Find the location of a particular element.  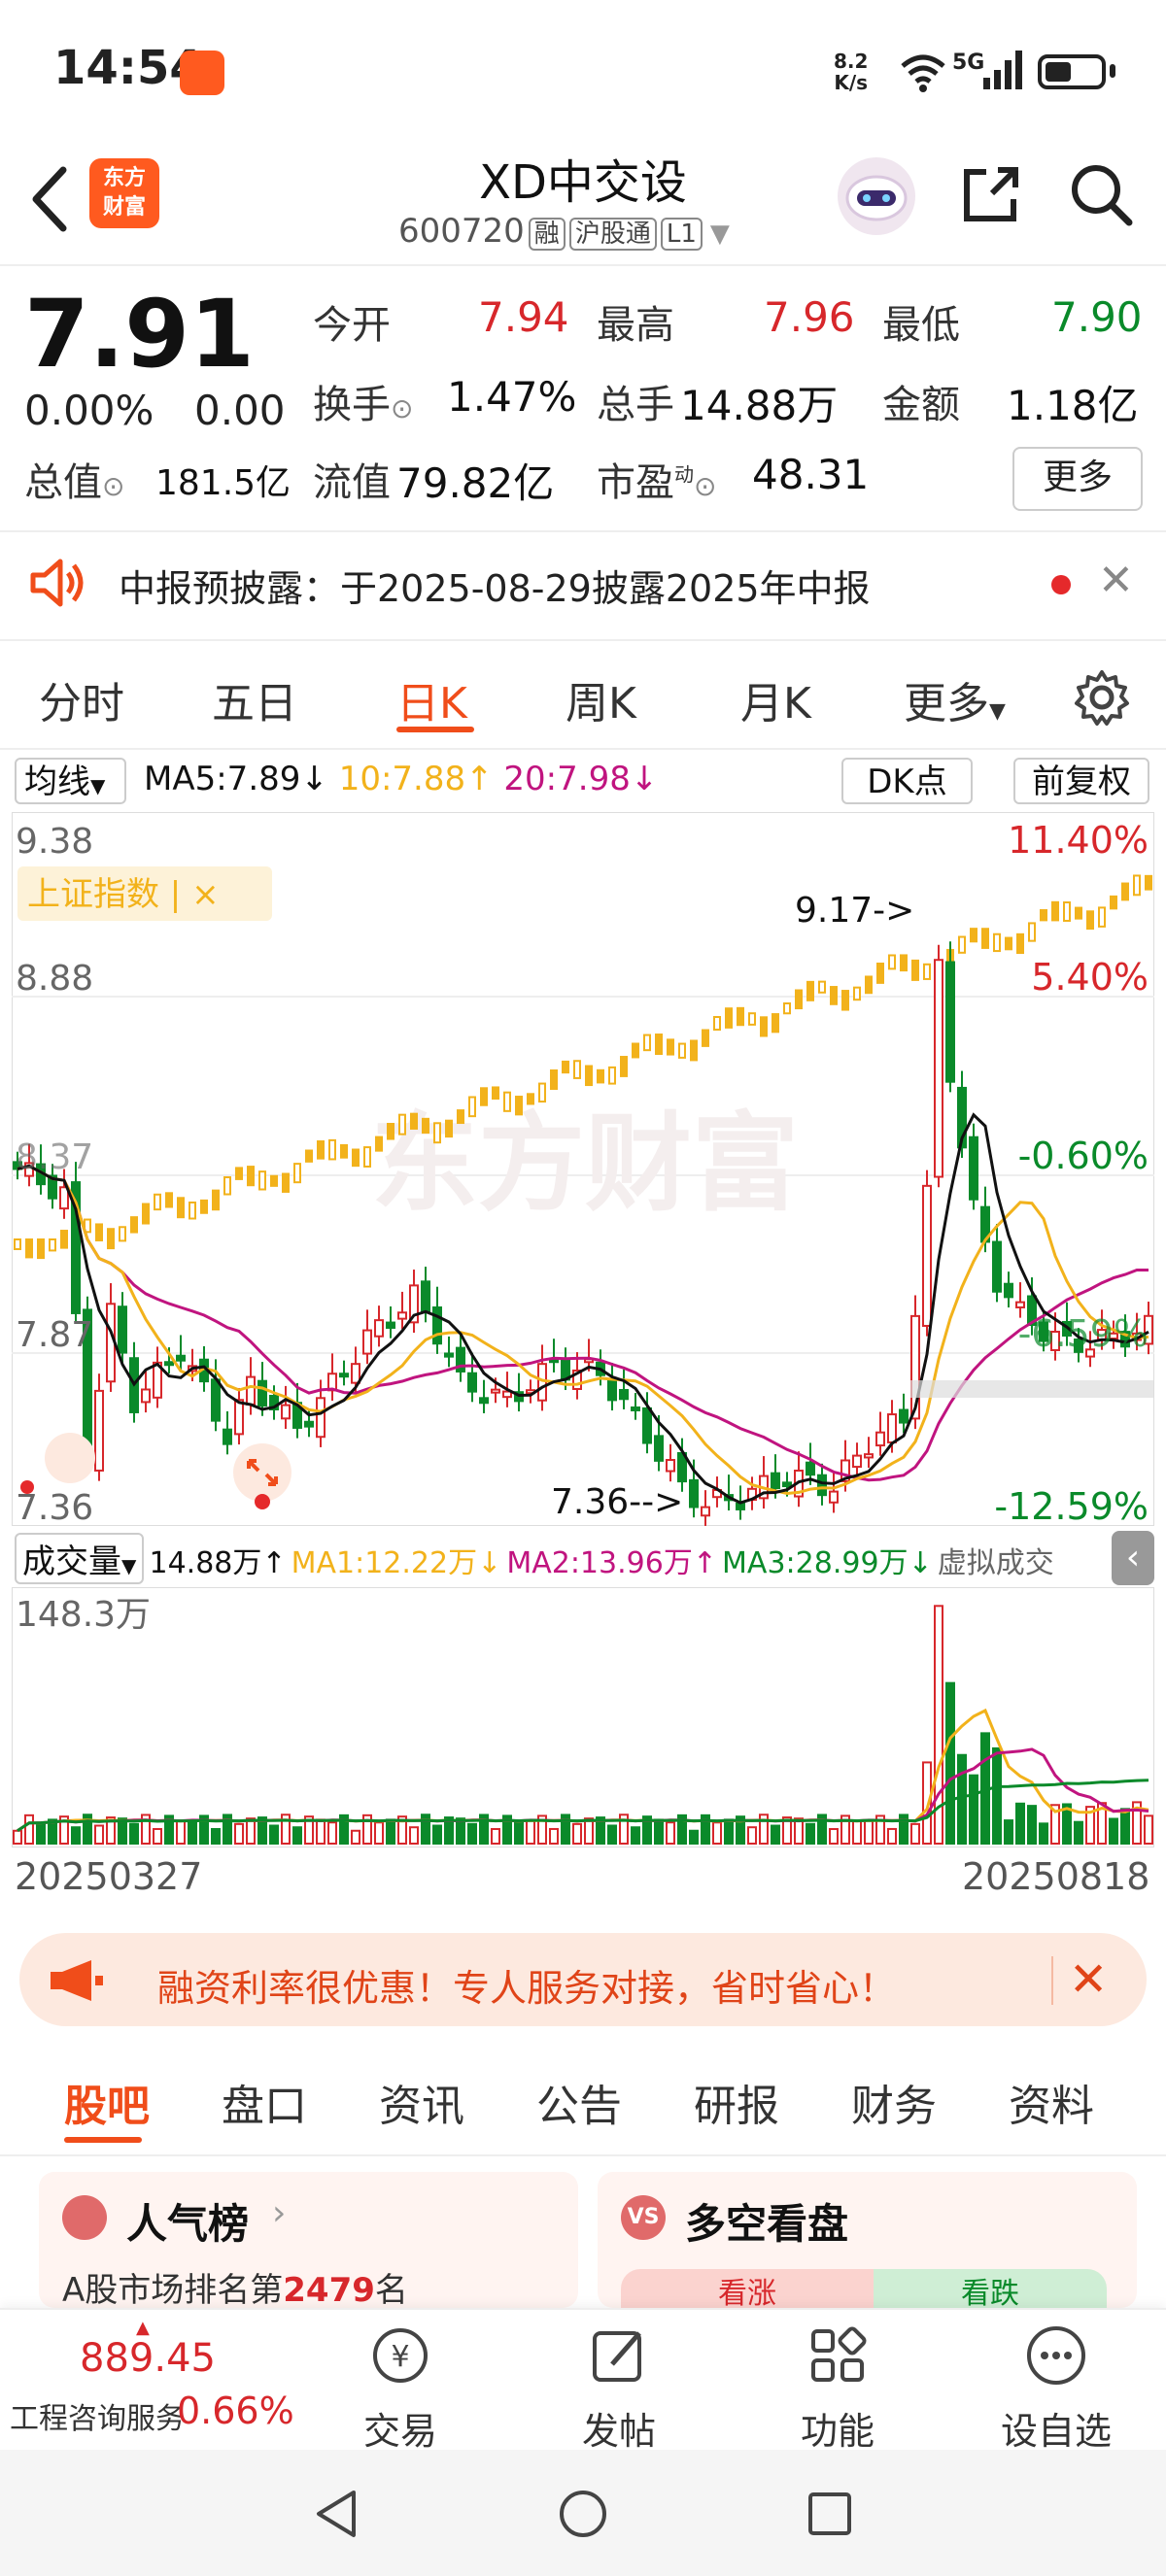

search-icon is located at coordinates (1101, 194).